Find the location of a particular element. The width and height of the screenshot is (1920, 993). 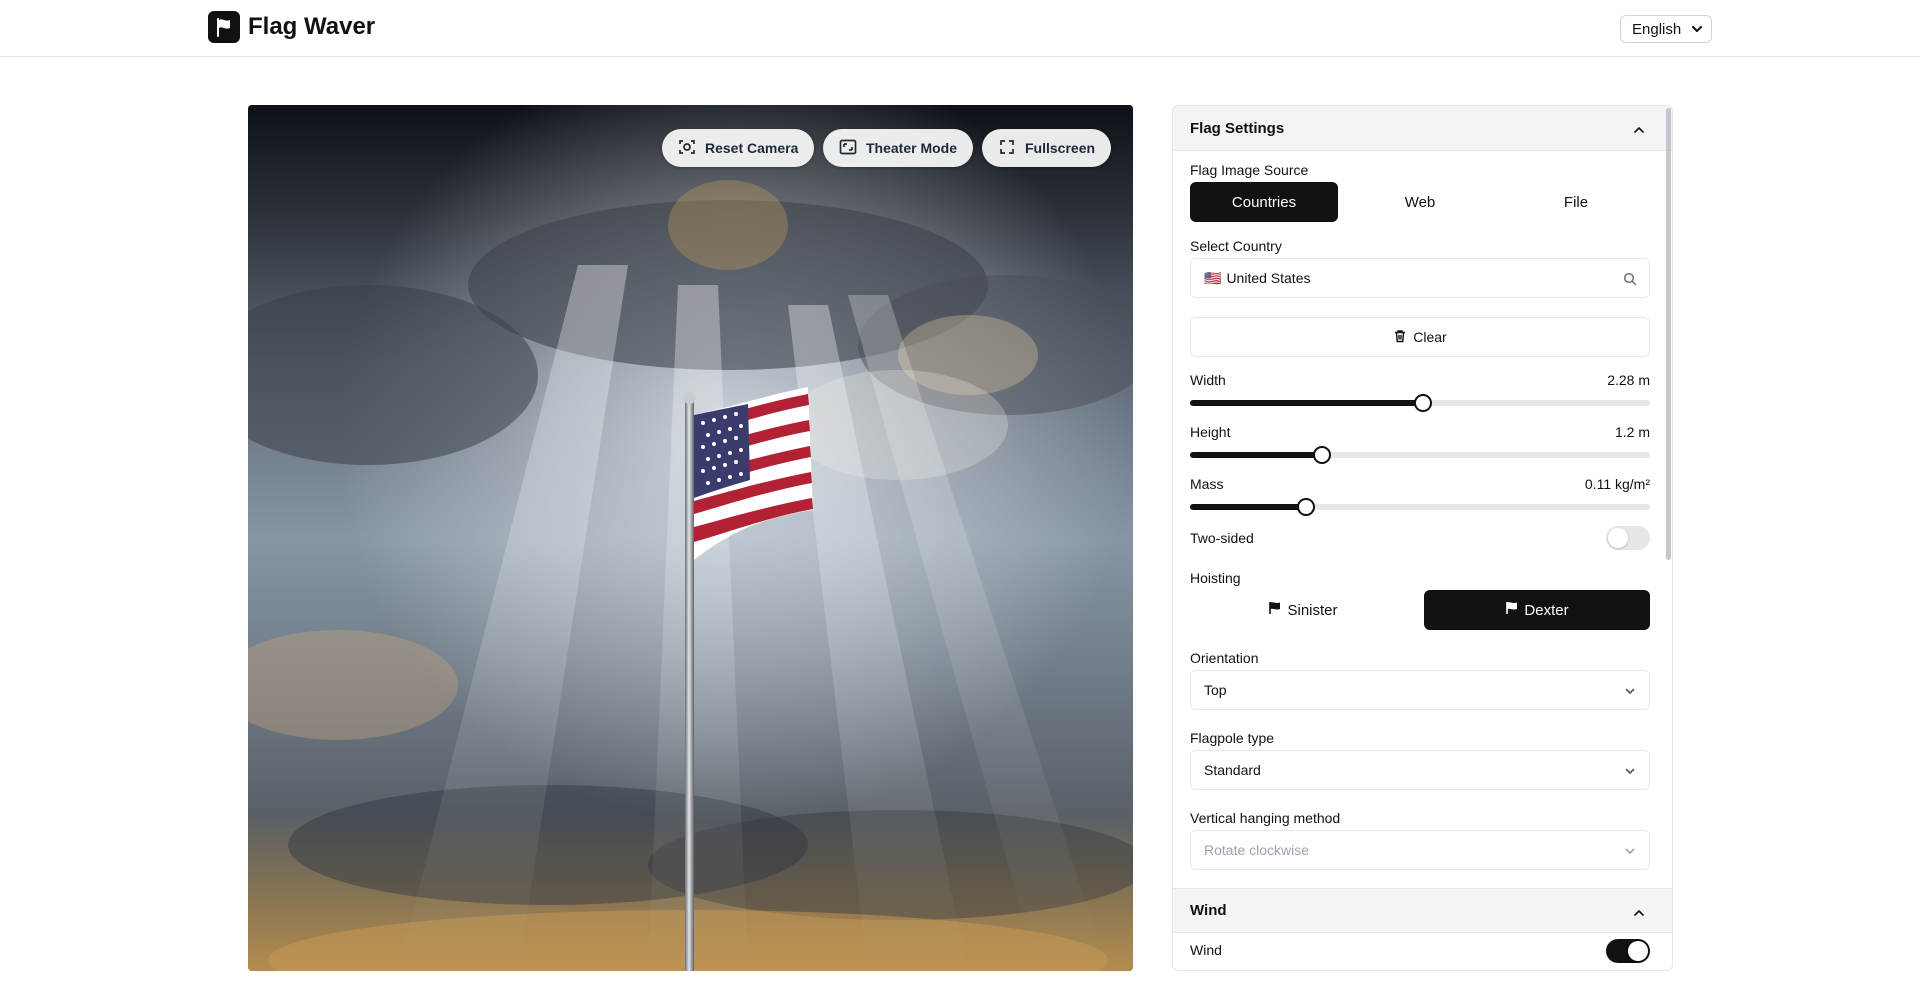

theater-mode-button: Theater Mode is located at coordinates (898, 148).